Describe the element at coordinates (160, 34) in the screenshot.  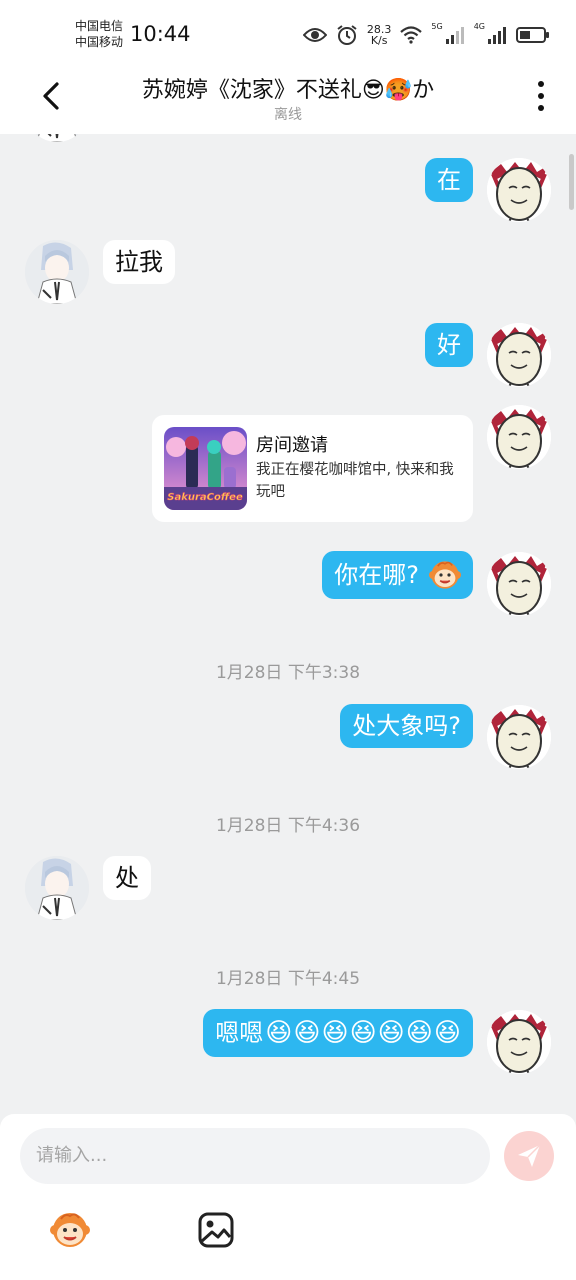
I see `status-time: 10:44` at that location.